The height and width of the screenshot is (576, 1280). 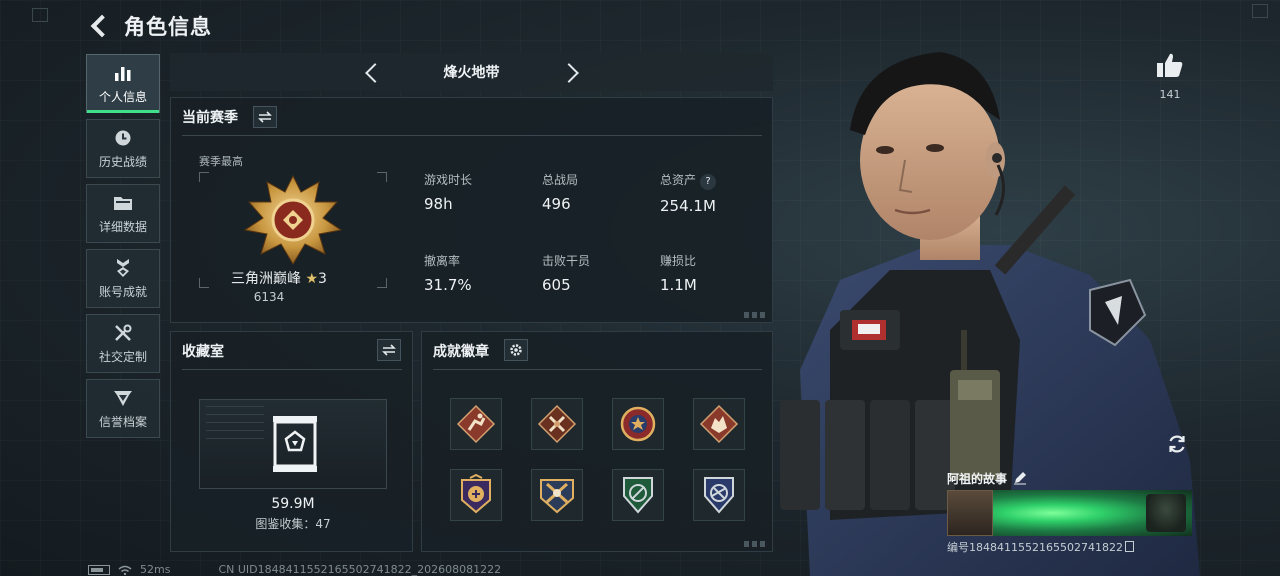 I want to click on screen-corner-marker, so click(x=40, y=15).